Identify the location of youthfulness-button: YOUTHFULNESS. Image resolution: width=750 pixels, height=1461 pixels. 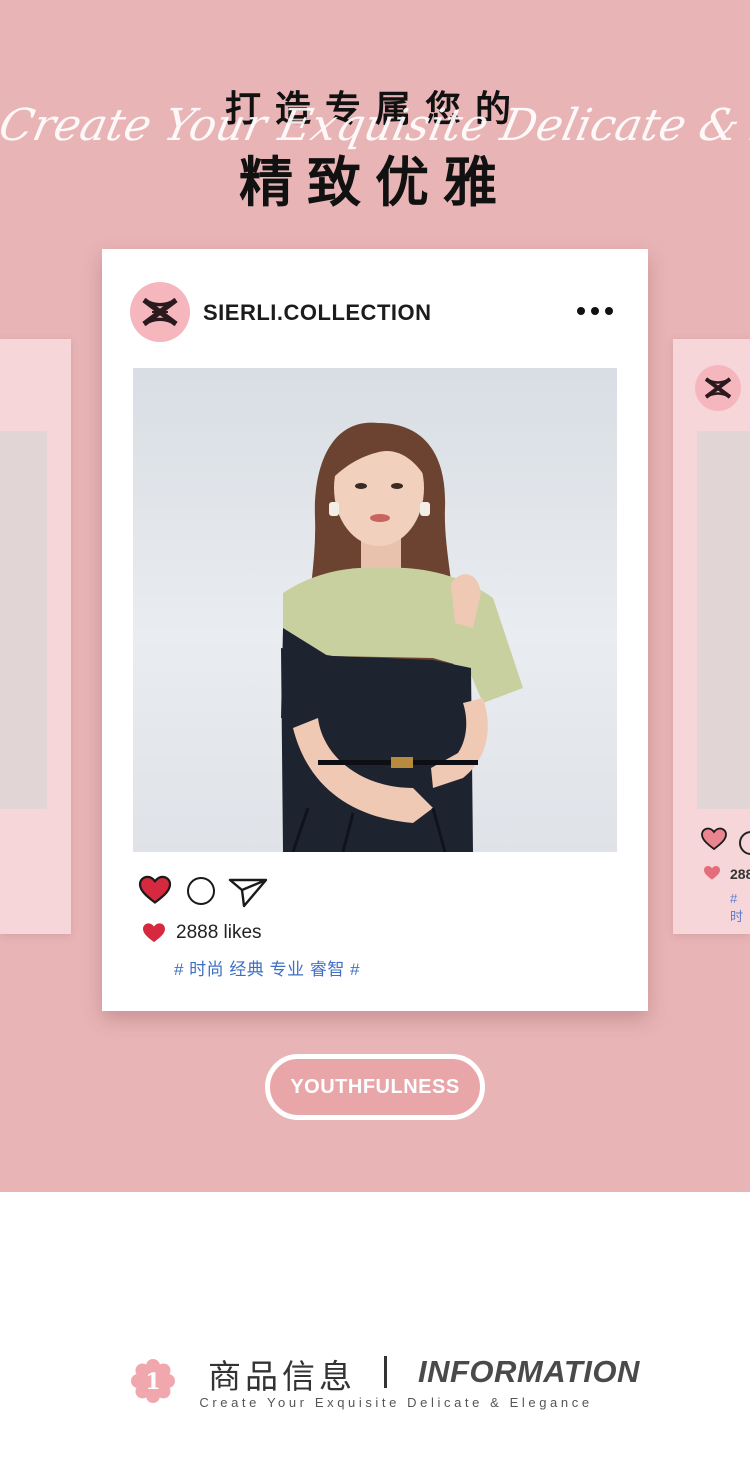
(375, 1087).